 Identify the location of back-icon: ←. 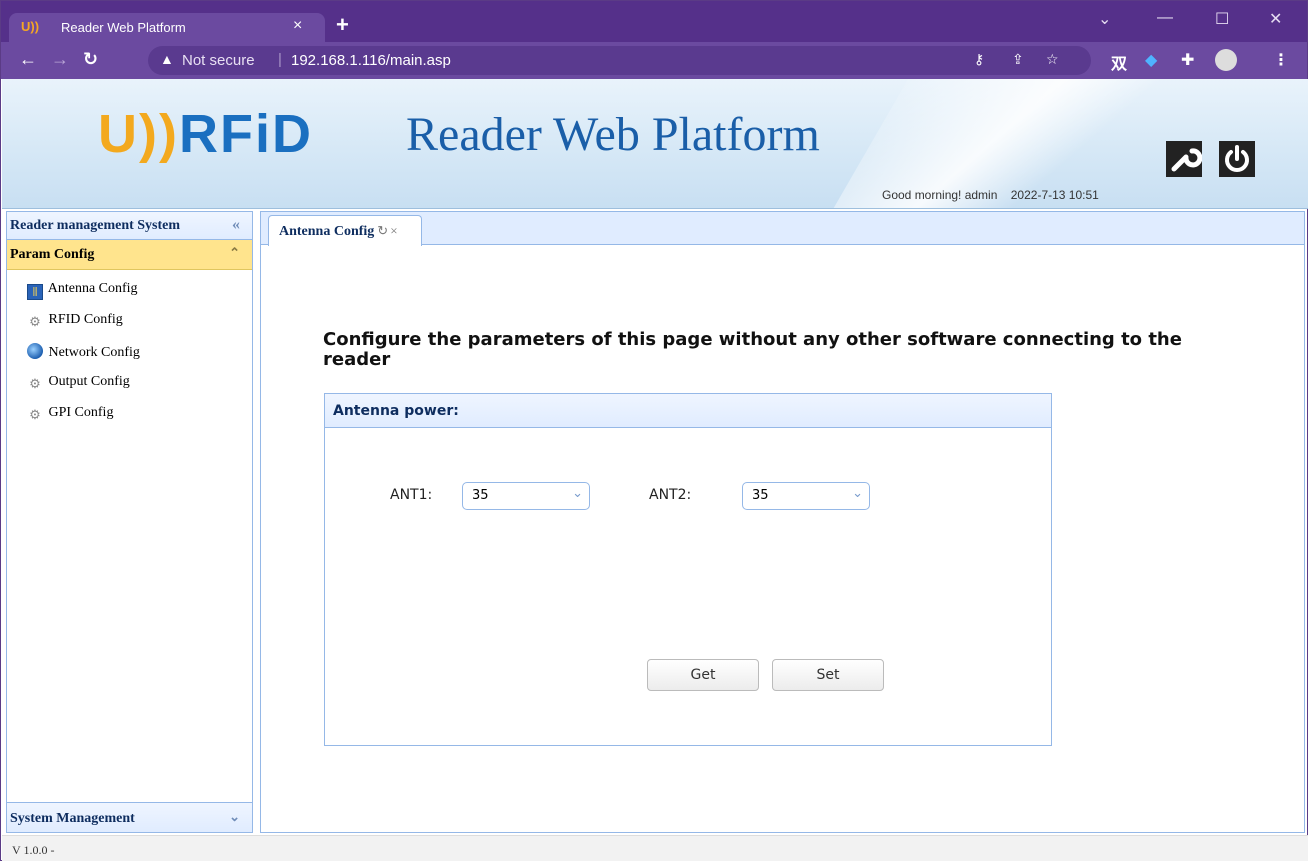
(28, 59).